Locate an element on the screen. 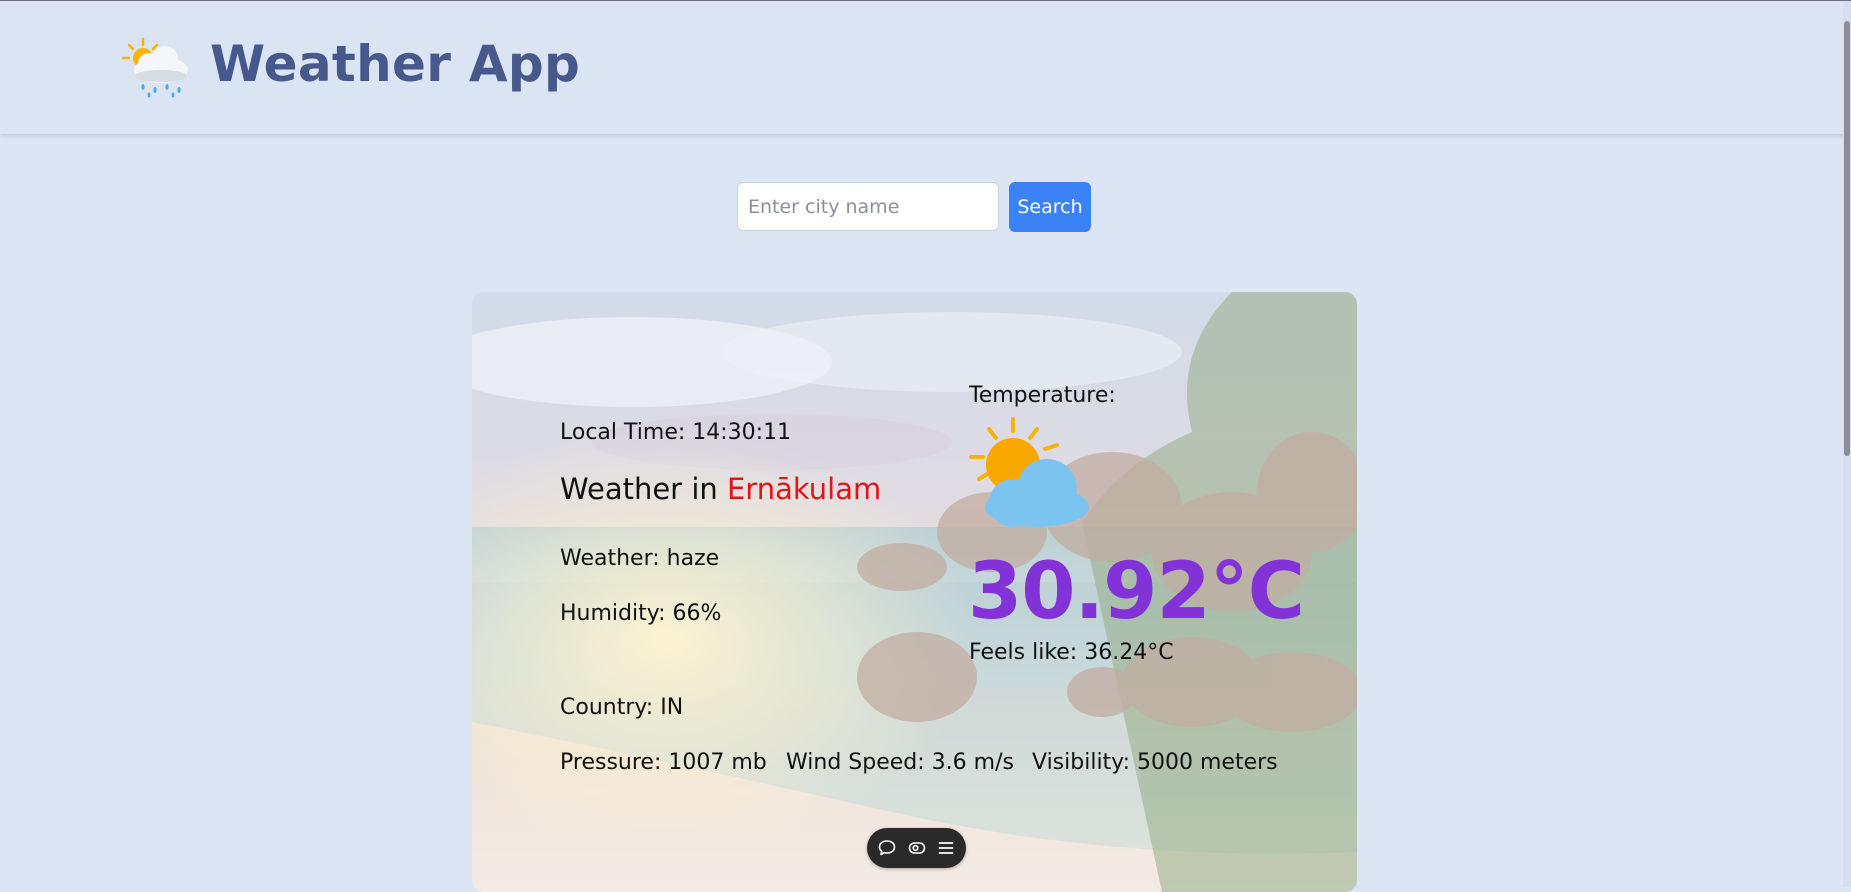 The height and width of the screenshot is (892, 1851). weather-condition: Weather: haze is located at coordinates (640, 558).